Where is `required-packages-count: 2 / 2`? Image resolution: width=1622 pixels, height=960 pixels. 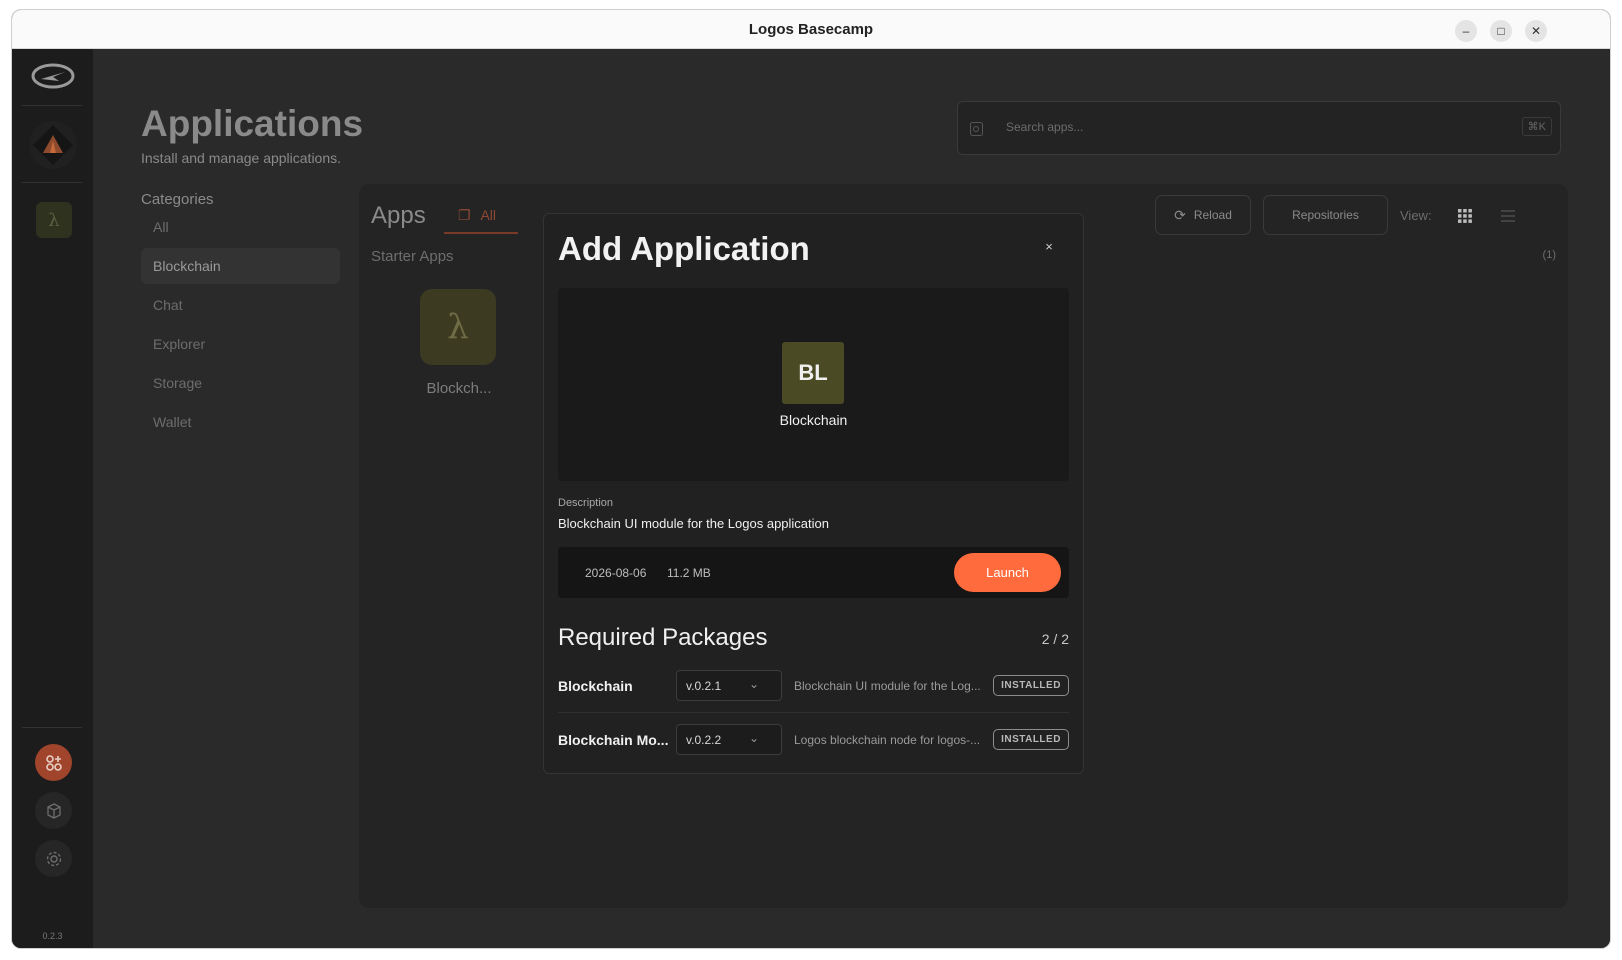 required-packages-count: 2 / 2 is located at coordinates (1055, 639).